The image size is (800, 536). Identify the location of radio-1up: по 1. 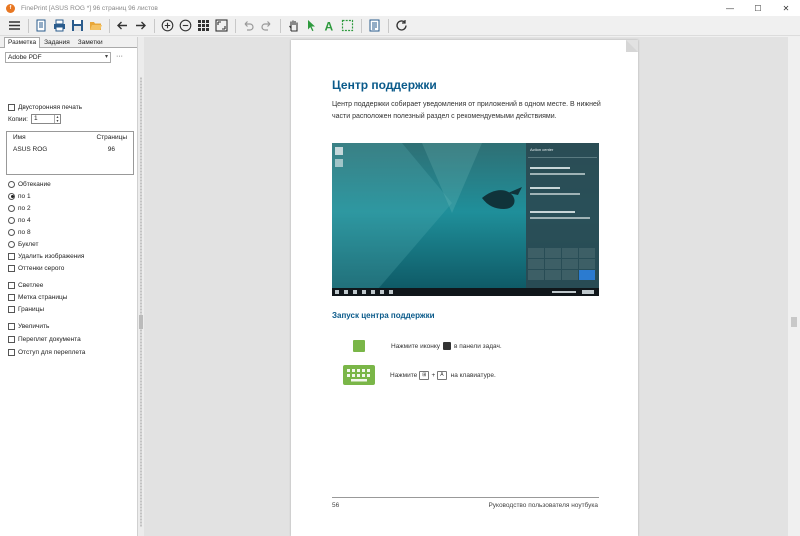
(46, 196).